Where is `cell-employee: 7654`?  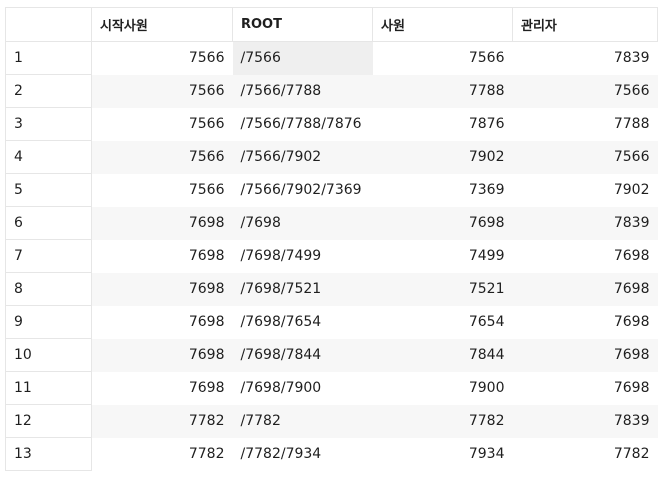
cell-employee: 7654 is located at coordinates (442, 322).